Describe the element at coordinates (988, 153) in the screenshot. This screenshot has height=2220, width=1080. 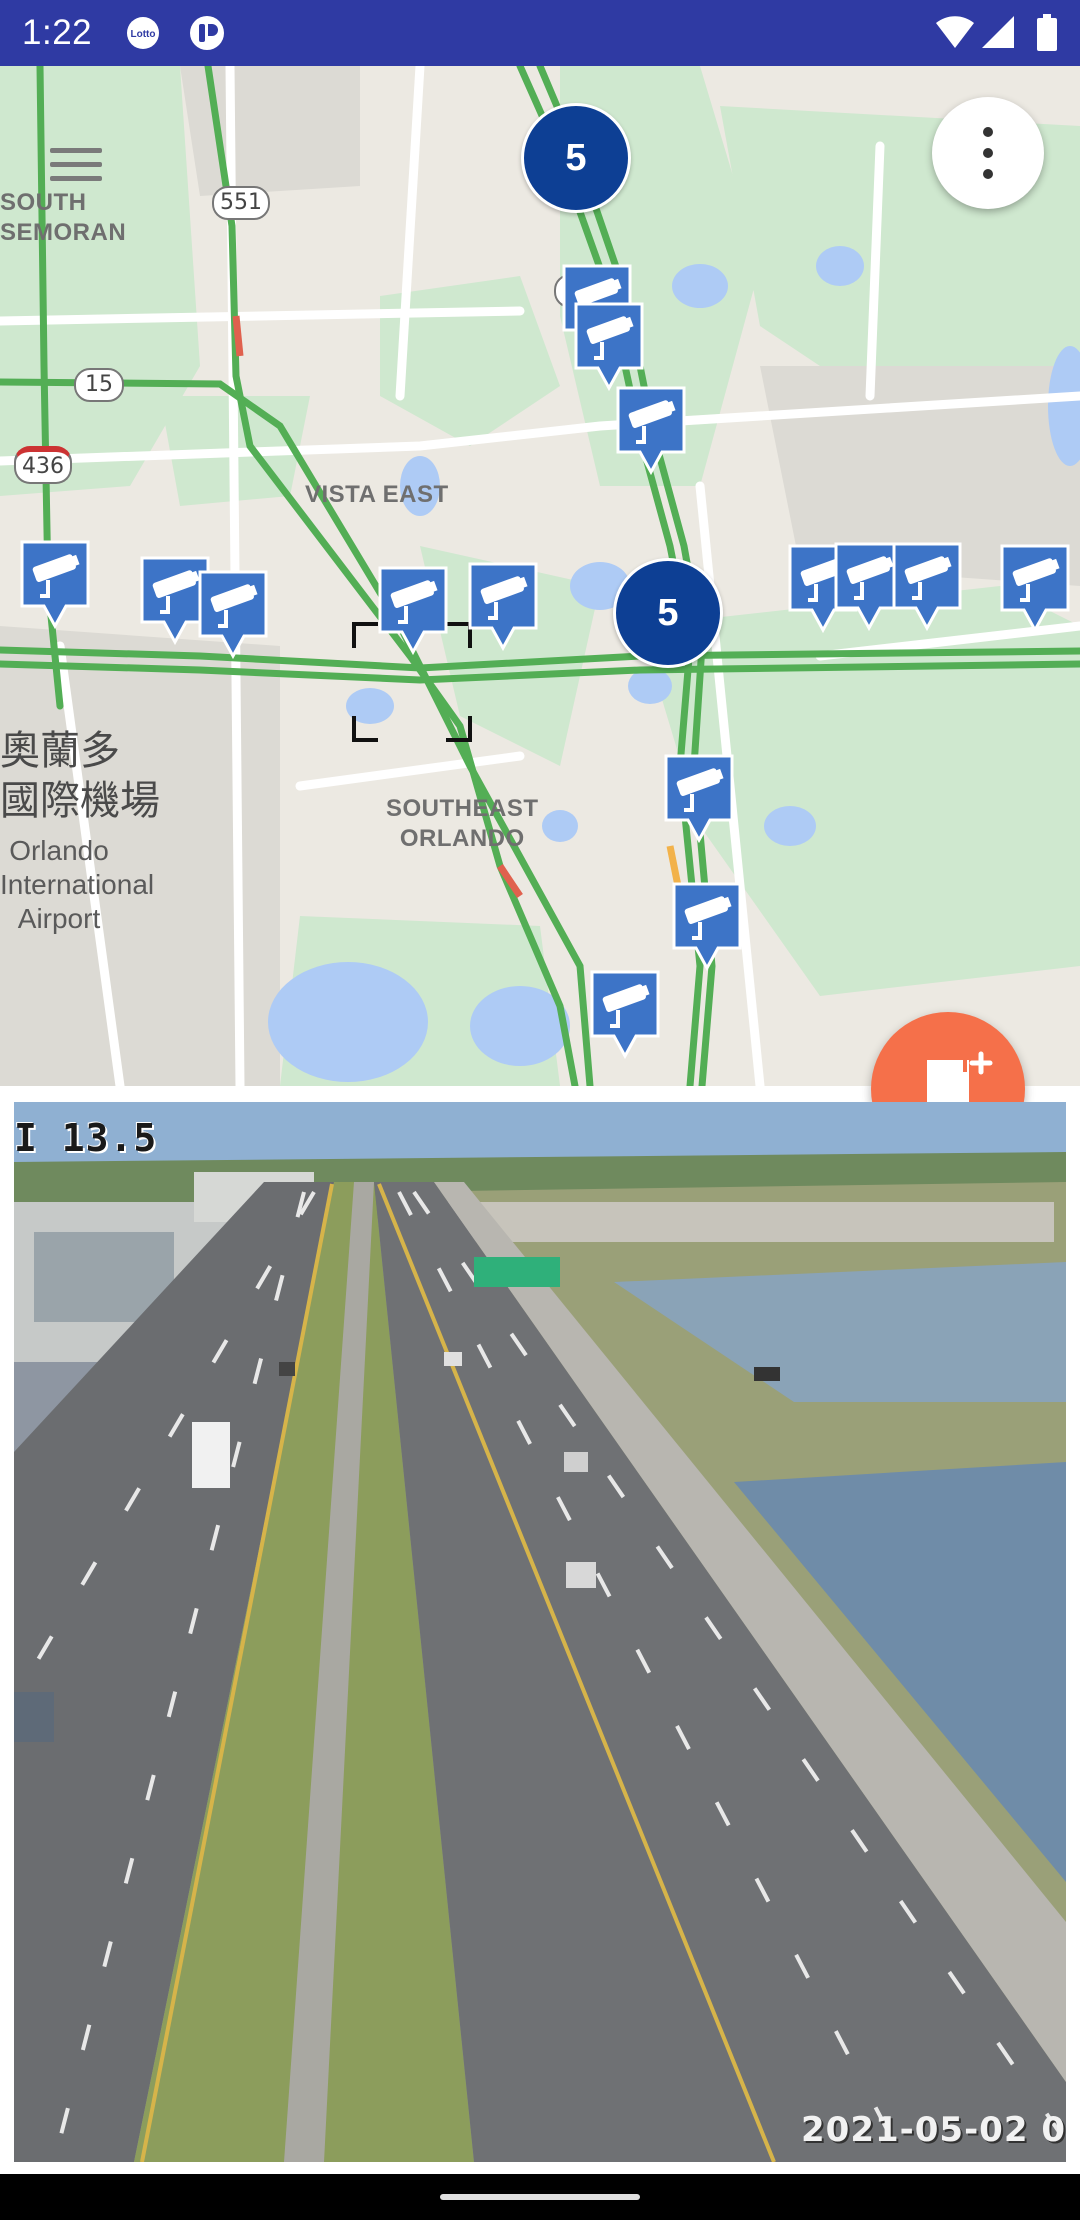
I see `more-options-button` at that location.